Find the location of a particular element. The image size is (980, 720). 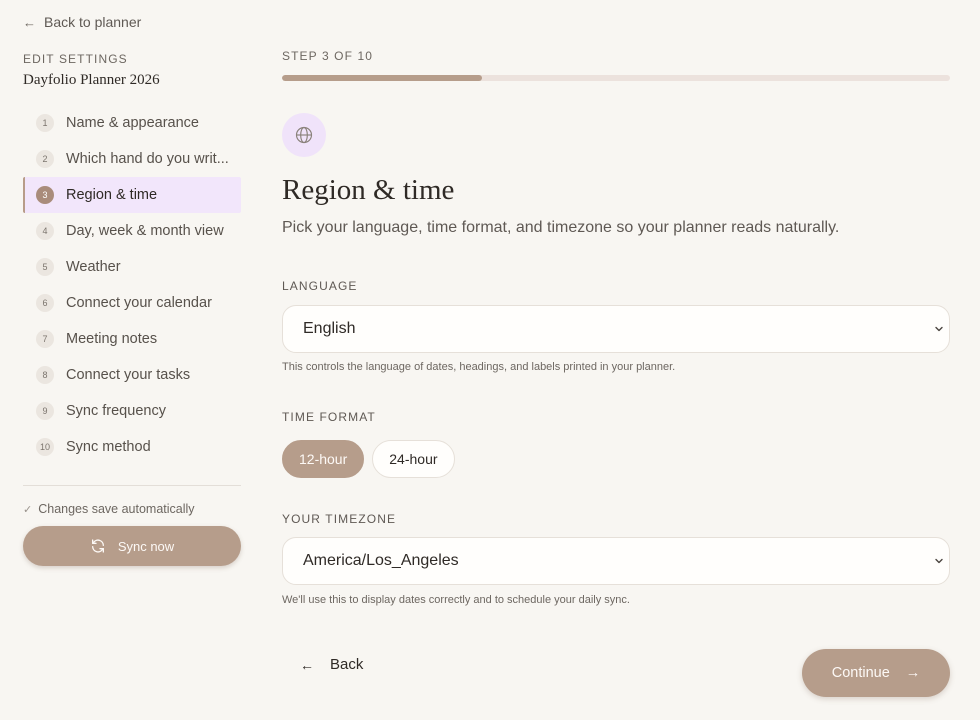

step-label: Name & appearance is located at coordinates (132, 123).